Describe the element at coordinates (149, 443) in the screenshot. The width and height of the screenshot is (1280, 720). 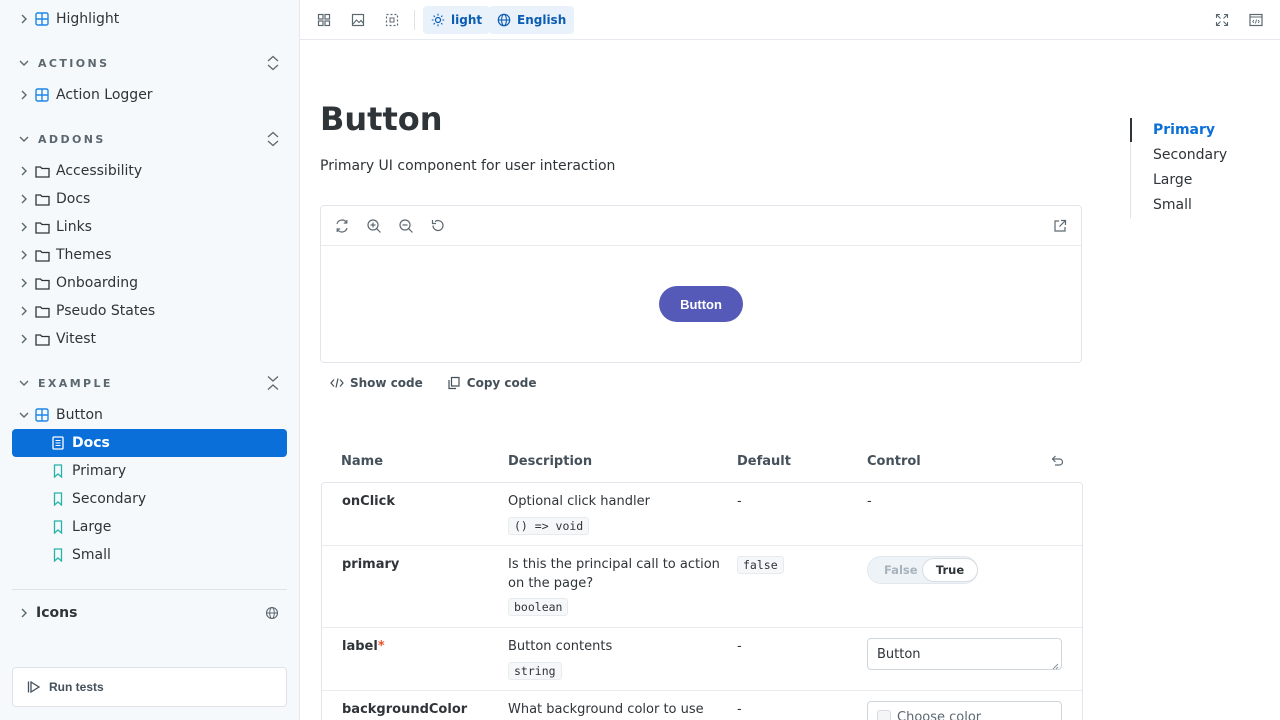
I see `sidebar-item-button-docs: Docs` at that location.